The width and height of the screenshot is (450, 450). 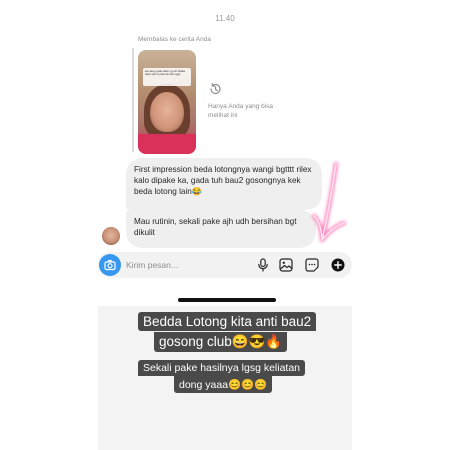 What do you see at coordinates (227, 300) in the screenshot?
I see `home-indicator` at bounding box center [227, 300].